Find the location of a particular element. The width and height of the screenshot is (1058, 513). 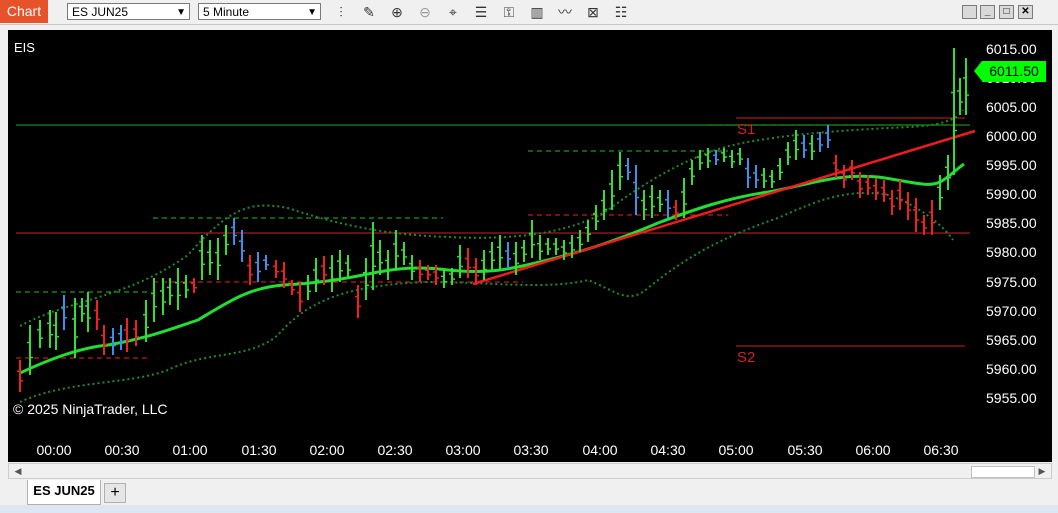

instrument-value: ES JUN25 is located at coordinates (100, 12).